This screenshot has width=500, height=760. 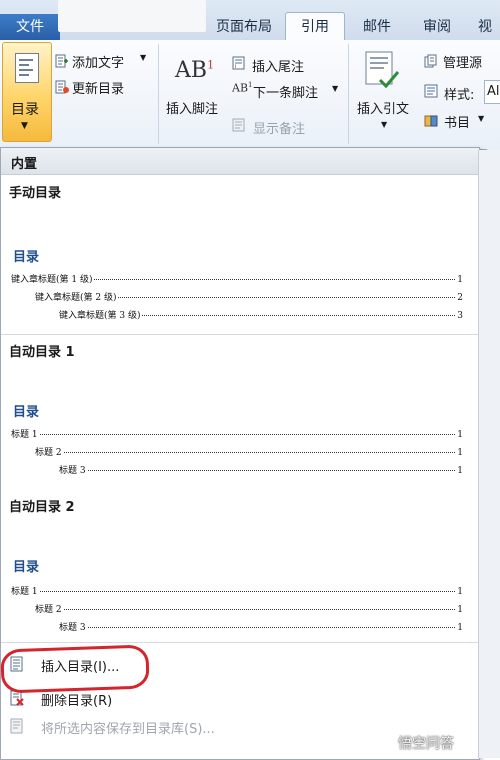 I want to click on panel-scrollbar, so click(x=489, y=454).